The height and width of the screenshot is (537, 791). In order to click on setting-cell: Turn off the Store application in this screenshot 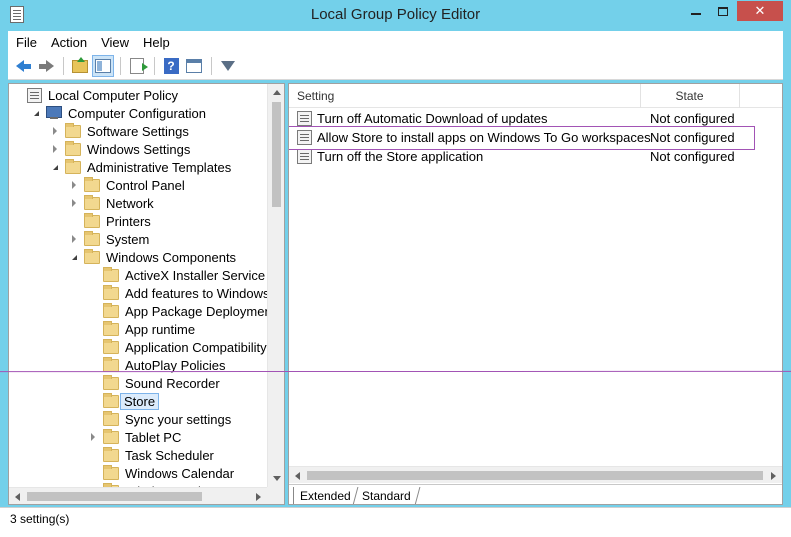, I will do `click(390, 156)`.